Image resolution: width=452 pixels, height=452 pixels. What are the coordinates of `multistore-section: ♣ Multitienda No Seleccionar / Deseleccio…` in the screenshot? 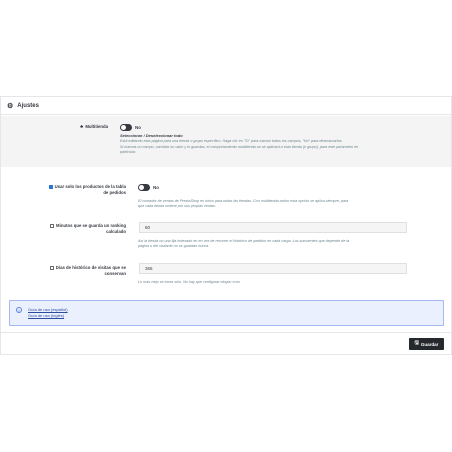 It's located at (226, 141).